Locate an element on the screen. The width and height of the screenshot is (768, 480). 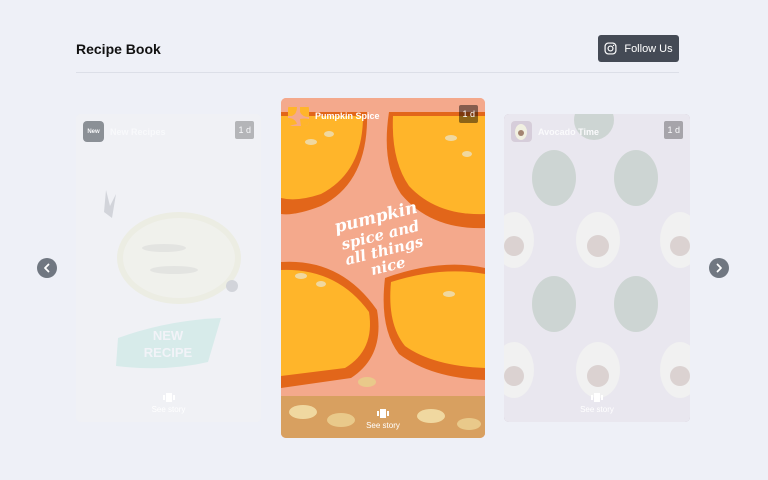
story-header: Pumpkin Spice 1 d is located at coordinates (383, 115).